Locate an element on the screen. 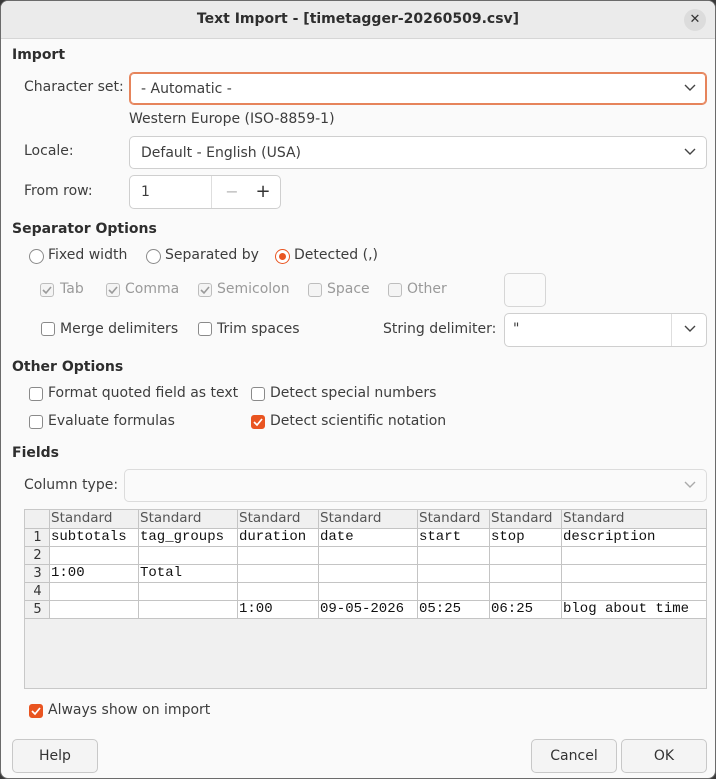 The height and width of the screenshot is (779, 716). locale-combo: Default - English (USA) is located at coordinates (418, 152).